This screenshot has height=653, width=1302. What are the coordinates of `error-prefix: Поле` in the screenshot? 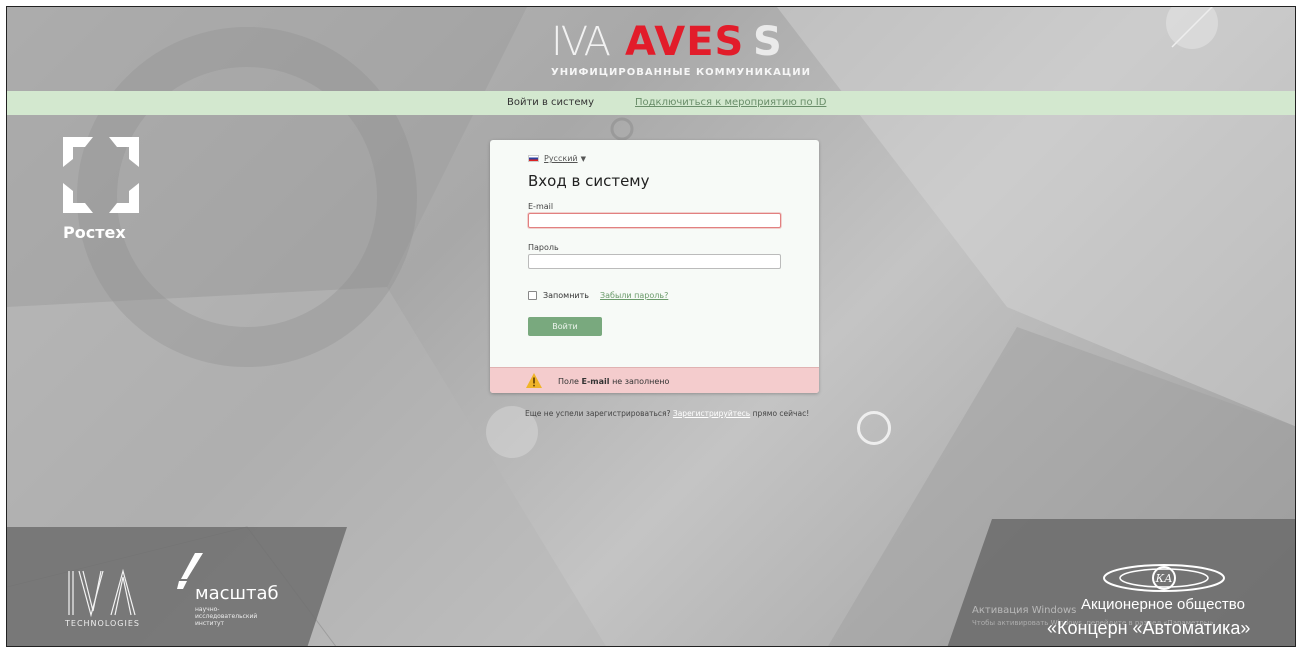 It's located at (568, 381).